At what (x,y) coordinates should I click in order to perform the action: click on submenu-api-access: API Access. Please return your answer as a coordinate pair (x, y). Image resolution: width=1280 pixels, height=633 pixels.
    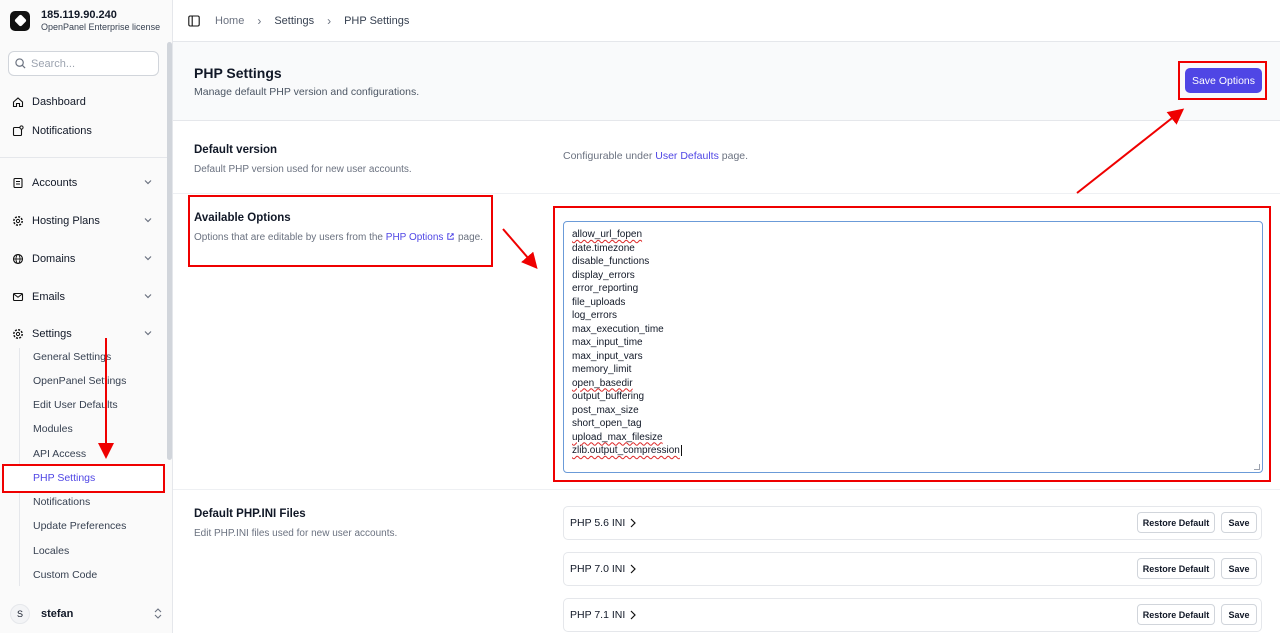
    Looking at the image, I should click on (59, 454).